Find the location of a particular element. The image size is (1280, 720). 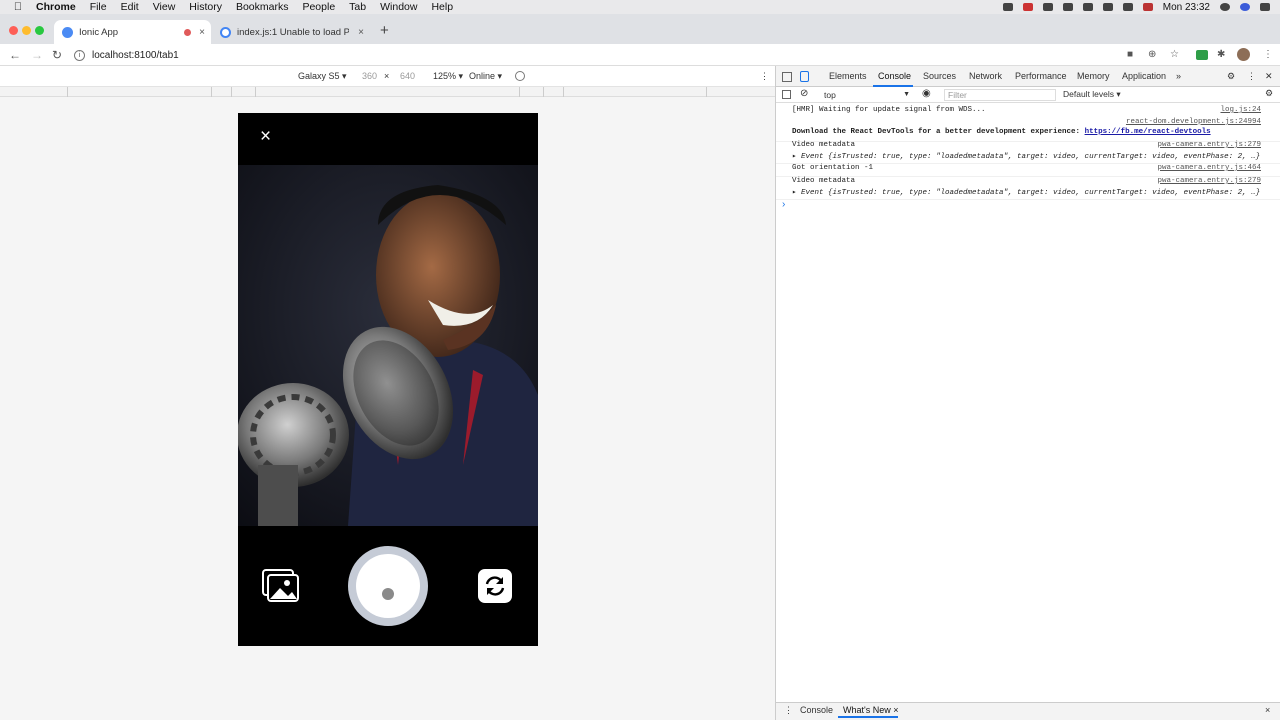

menu-help: Help is located at coordinates (442, 7).